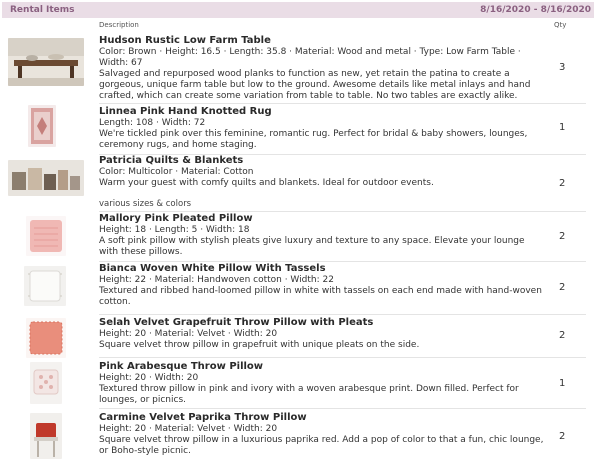  Describe the element at coordinates (45, 286) in the screenshot. I see `white-pillow-icon` at that location.